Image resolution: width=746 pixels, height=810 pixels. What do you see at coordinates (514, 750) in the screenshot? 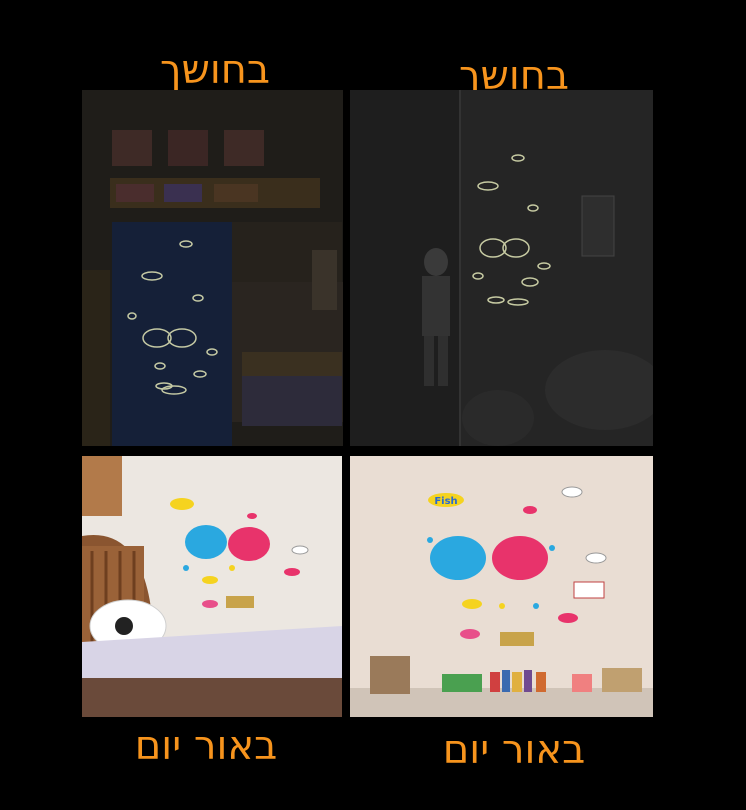
I see `caption-day-right: באור יום` at bounding box center [514, 750].